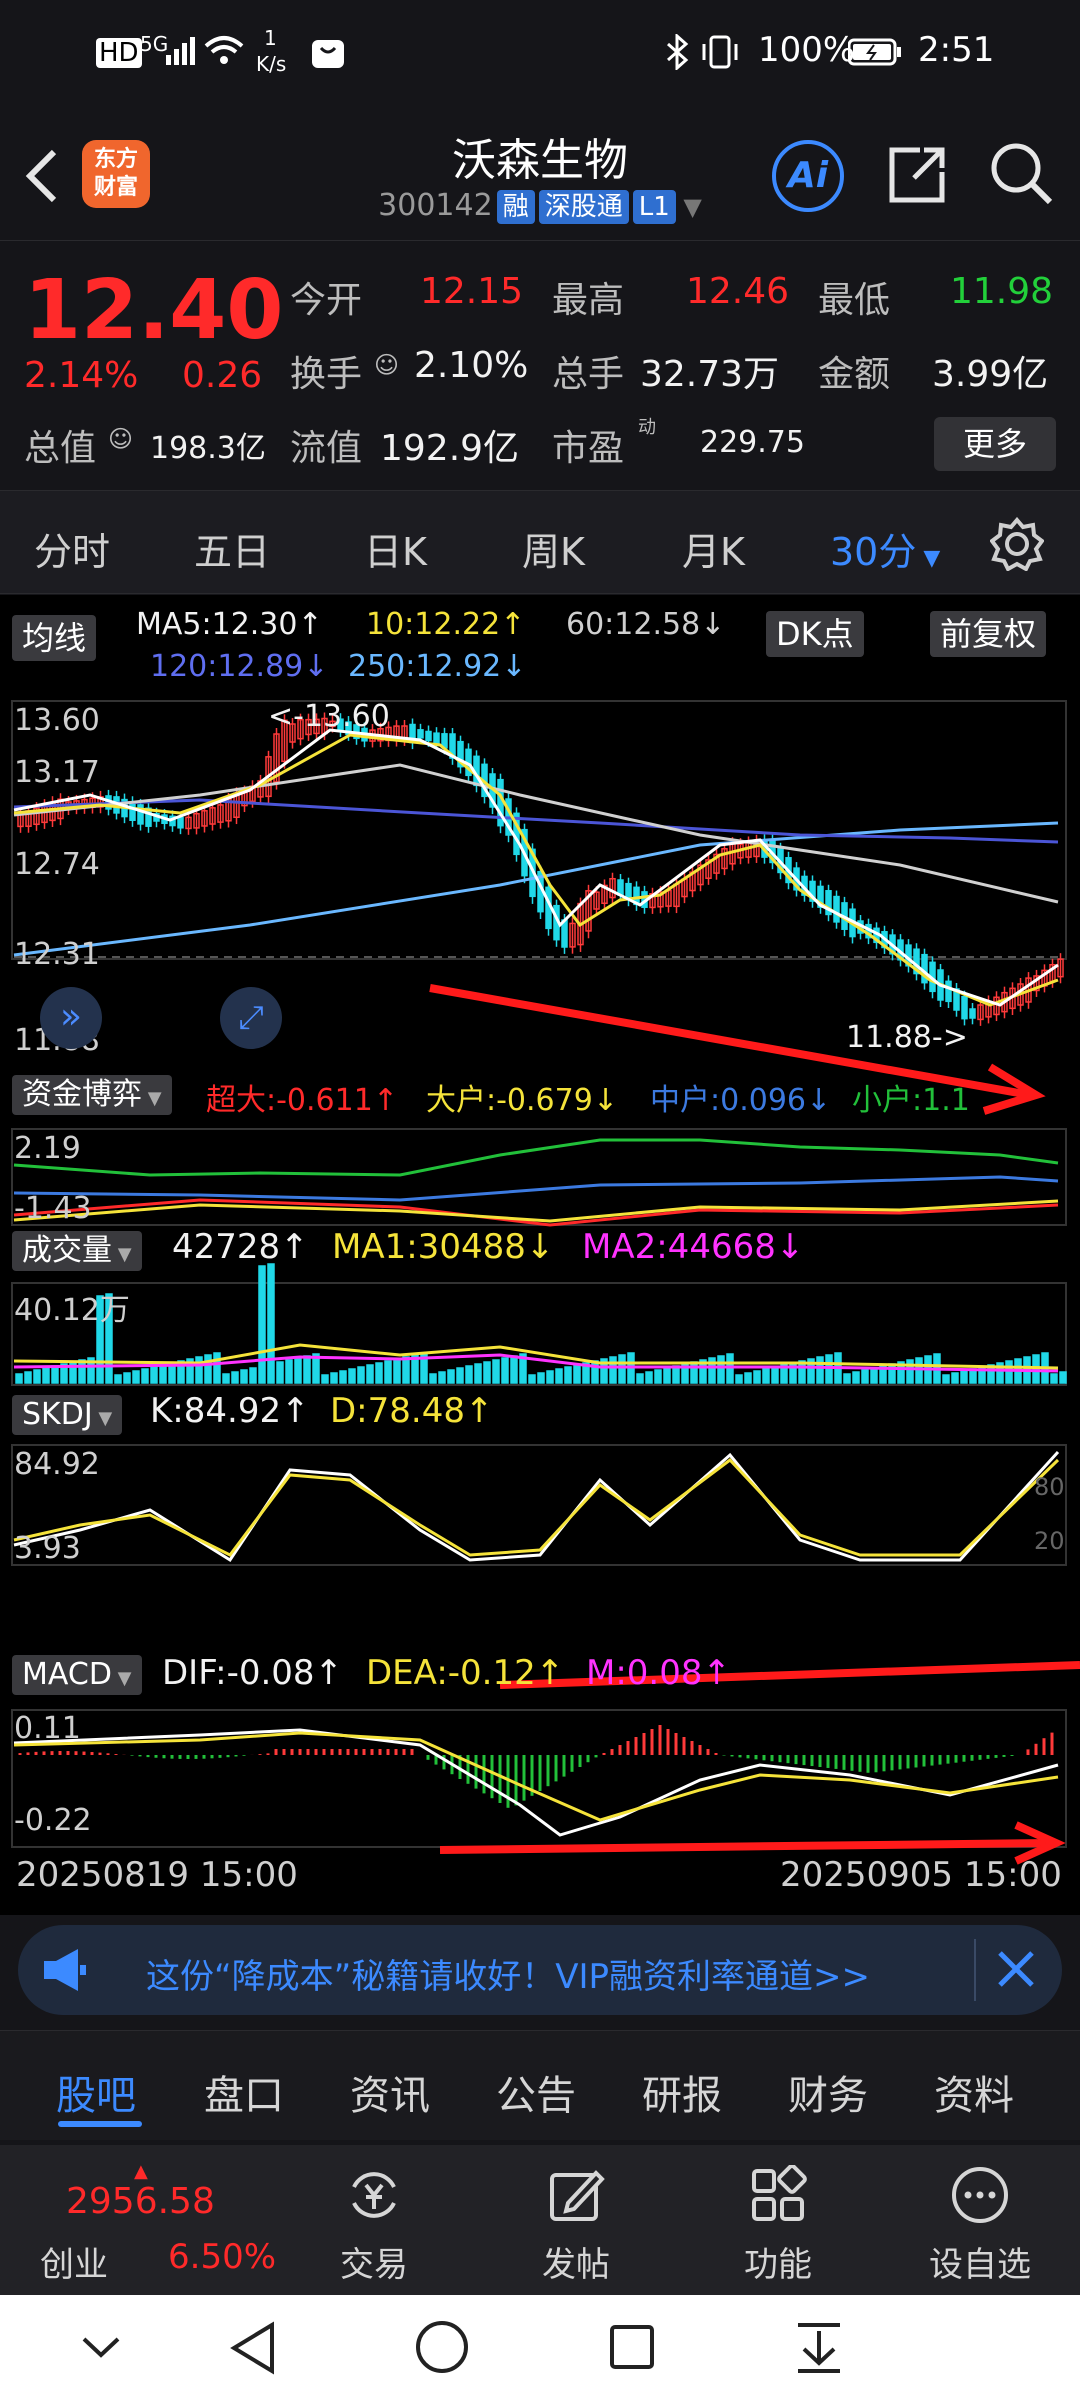  Describe the element at coordinates (101, 2349) in the screenshot. I see `hide-keyboard-icon` at that location.